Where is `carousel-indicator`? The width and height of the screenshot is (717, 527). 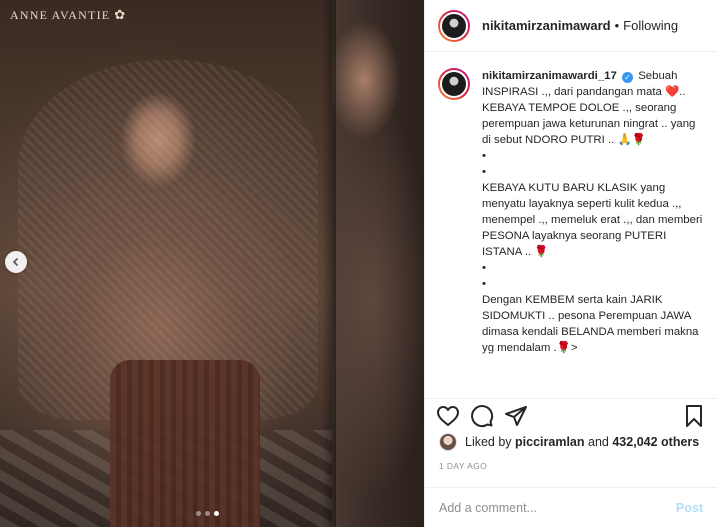
carousel-indicator is located at coordinates (207, 513).